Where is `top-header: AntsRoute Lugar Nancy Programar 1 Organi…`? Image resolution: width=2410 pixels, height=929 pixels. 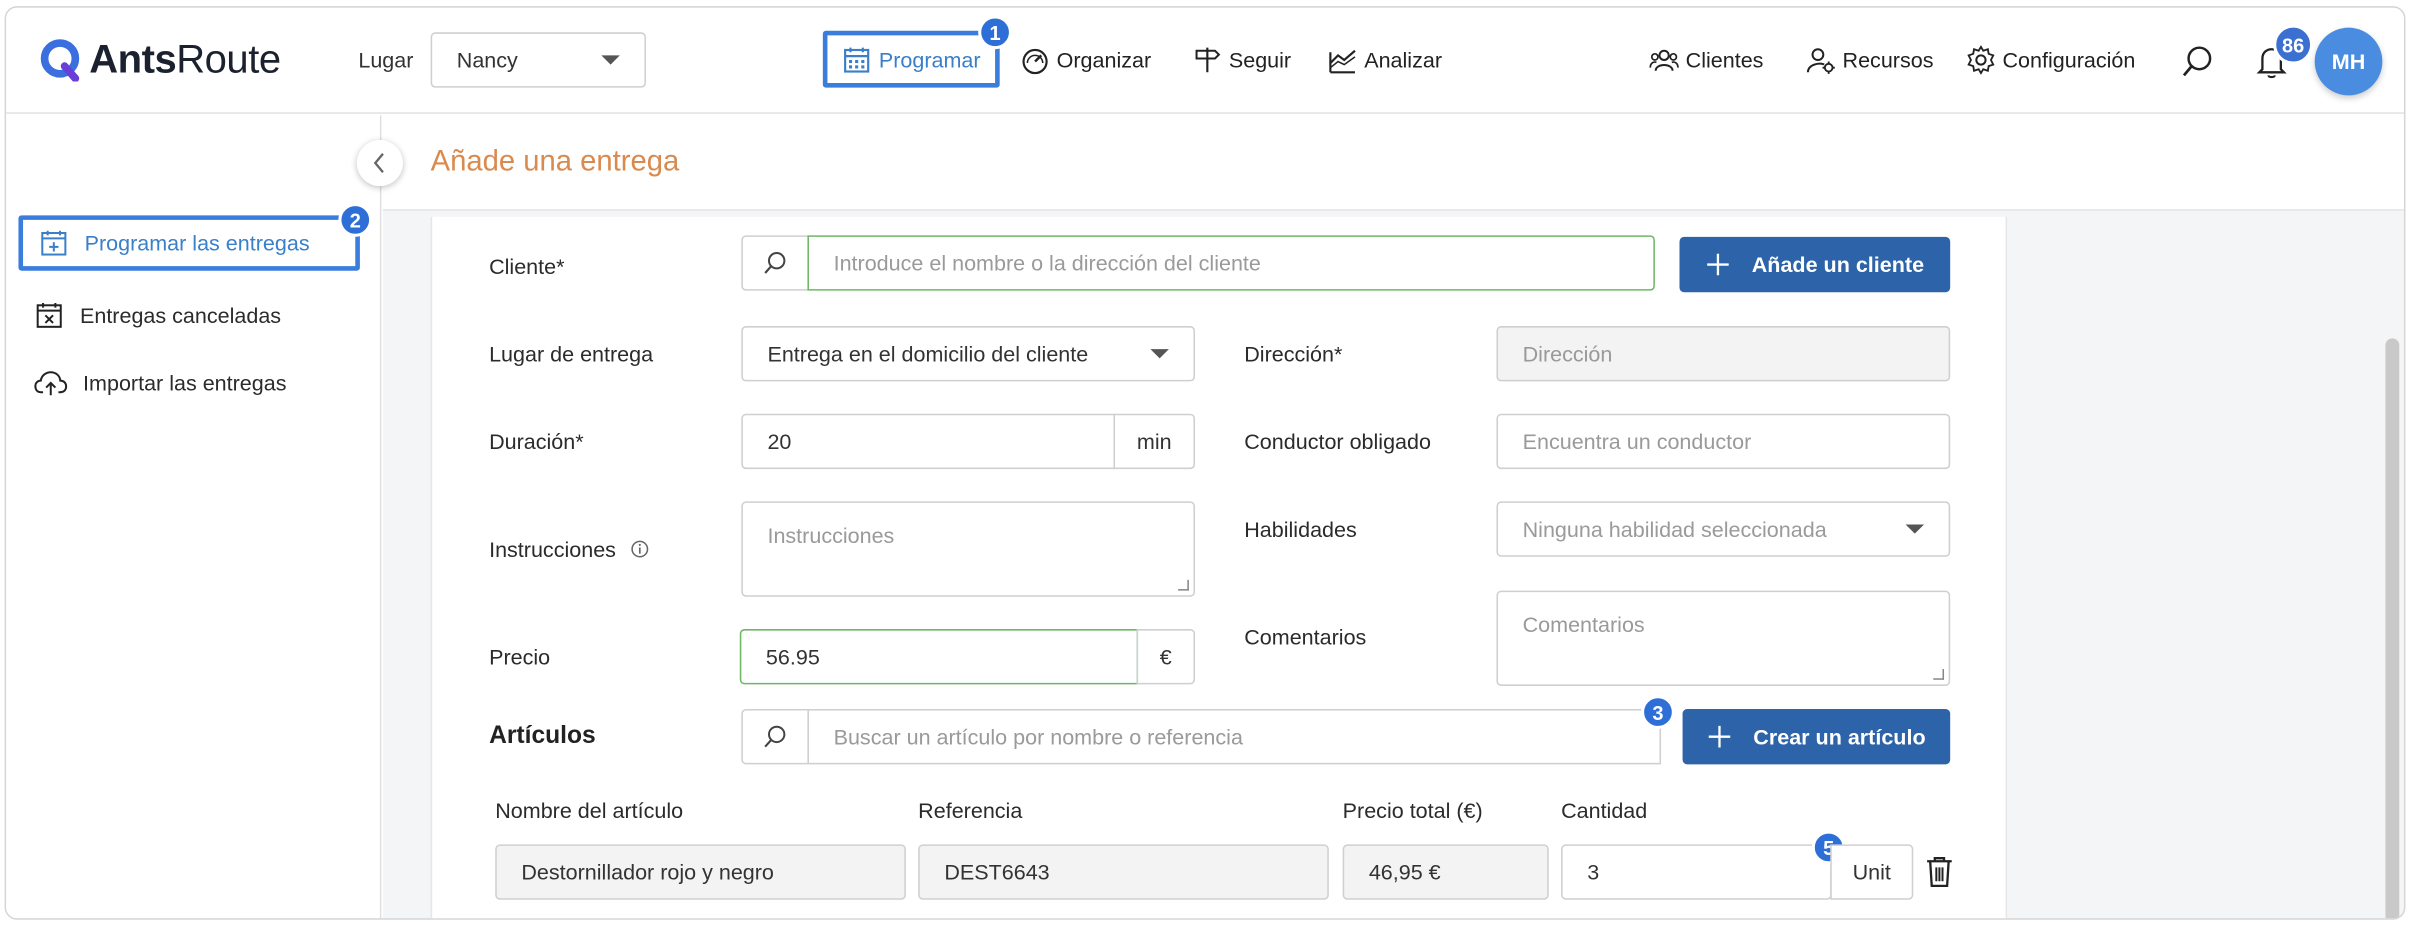
top-header: AntsRoute Lugar Nancy Programar 1 Organi… is located at coordinates (1205, 60).